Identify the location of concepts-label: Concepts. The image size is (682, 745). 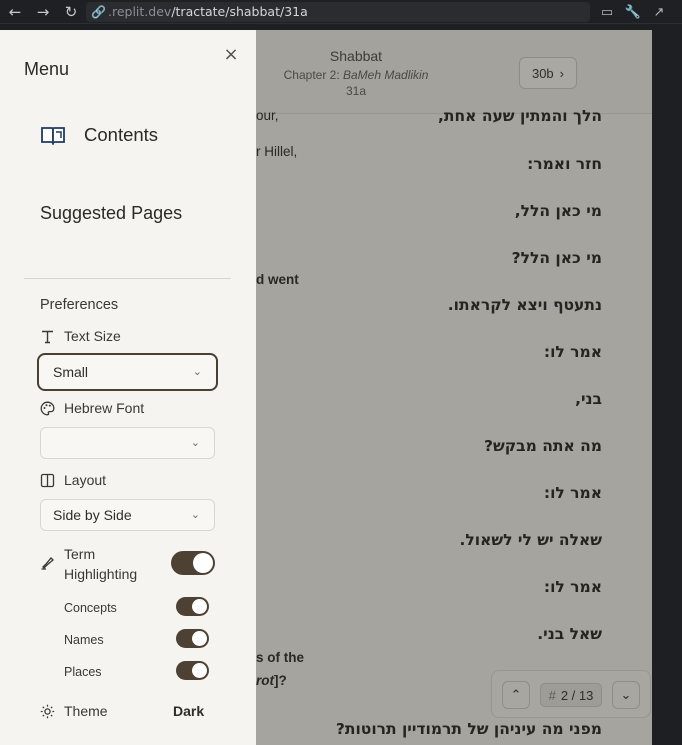
(90, 608).